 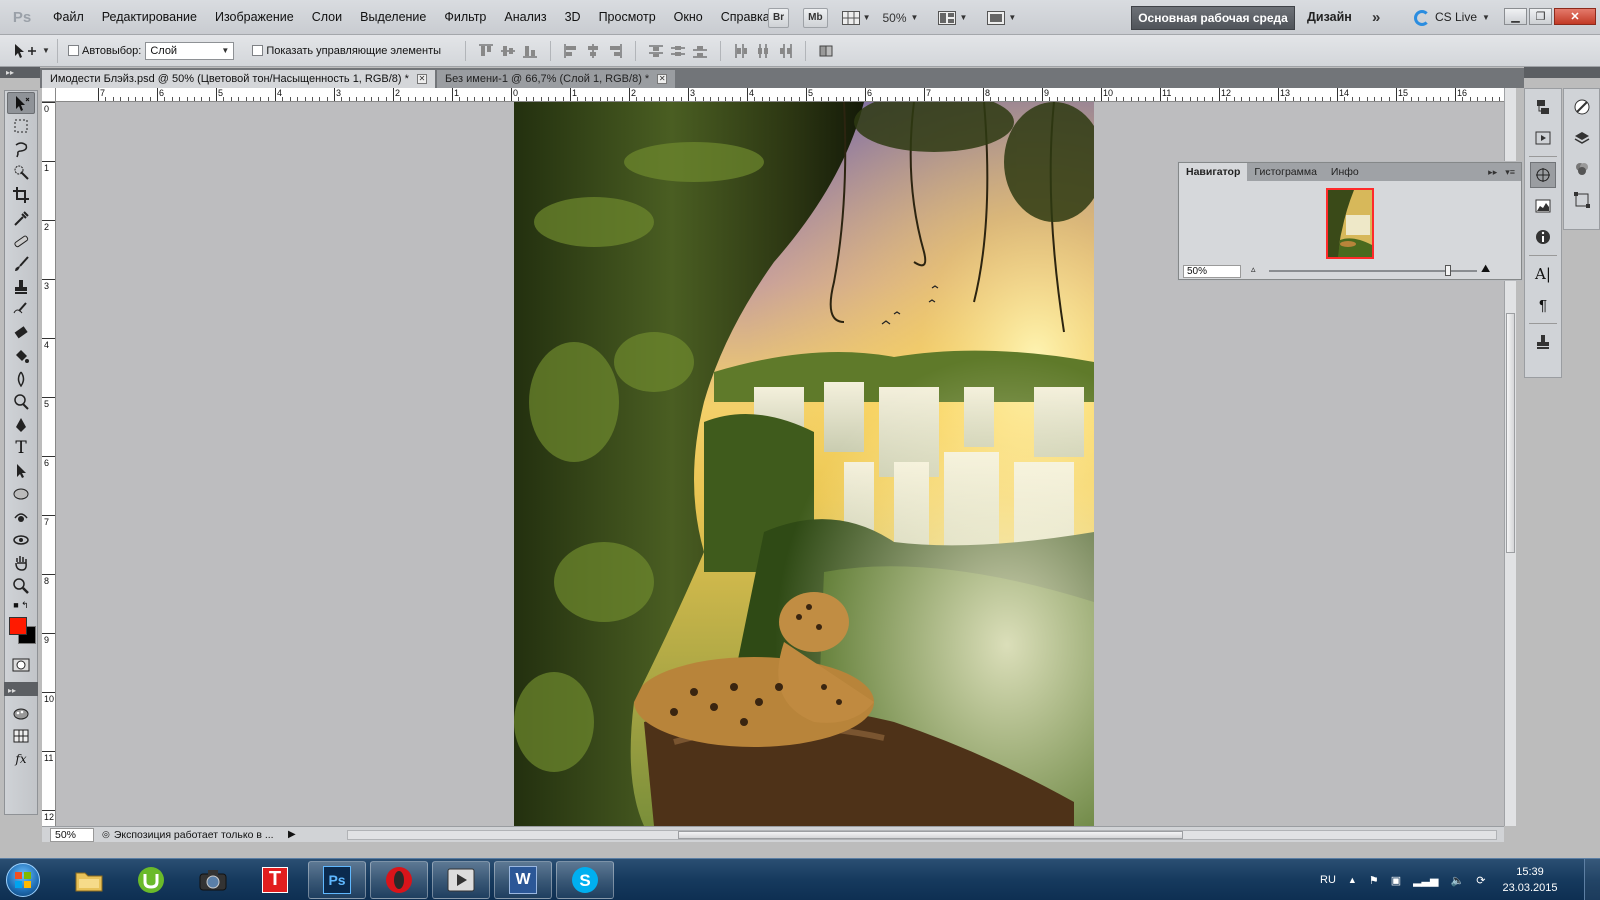 What do you see at coordinates (21, 103) in the screenshot?
I see `move-tool` at bounding box center [21, 103].